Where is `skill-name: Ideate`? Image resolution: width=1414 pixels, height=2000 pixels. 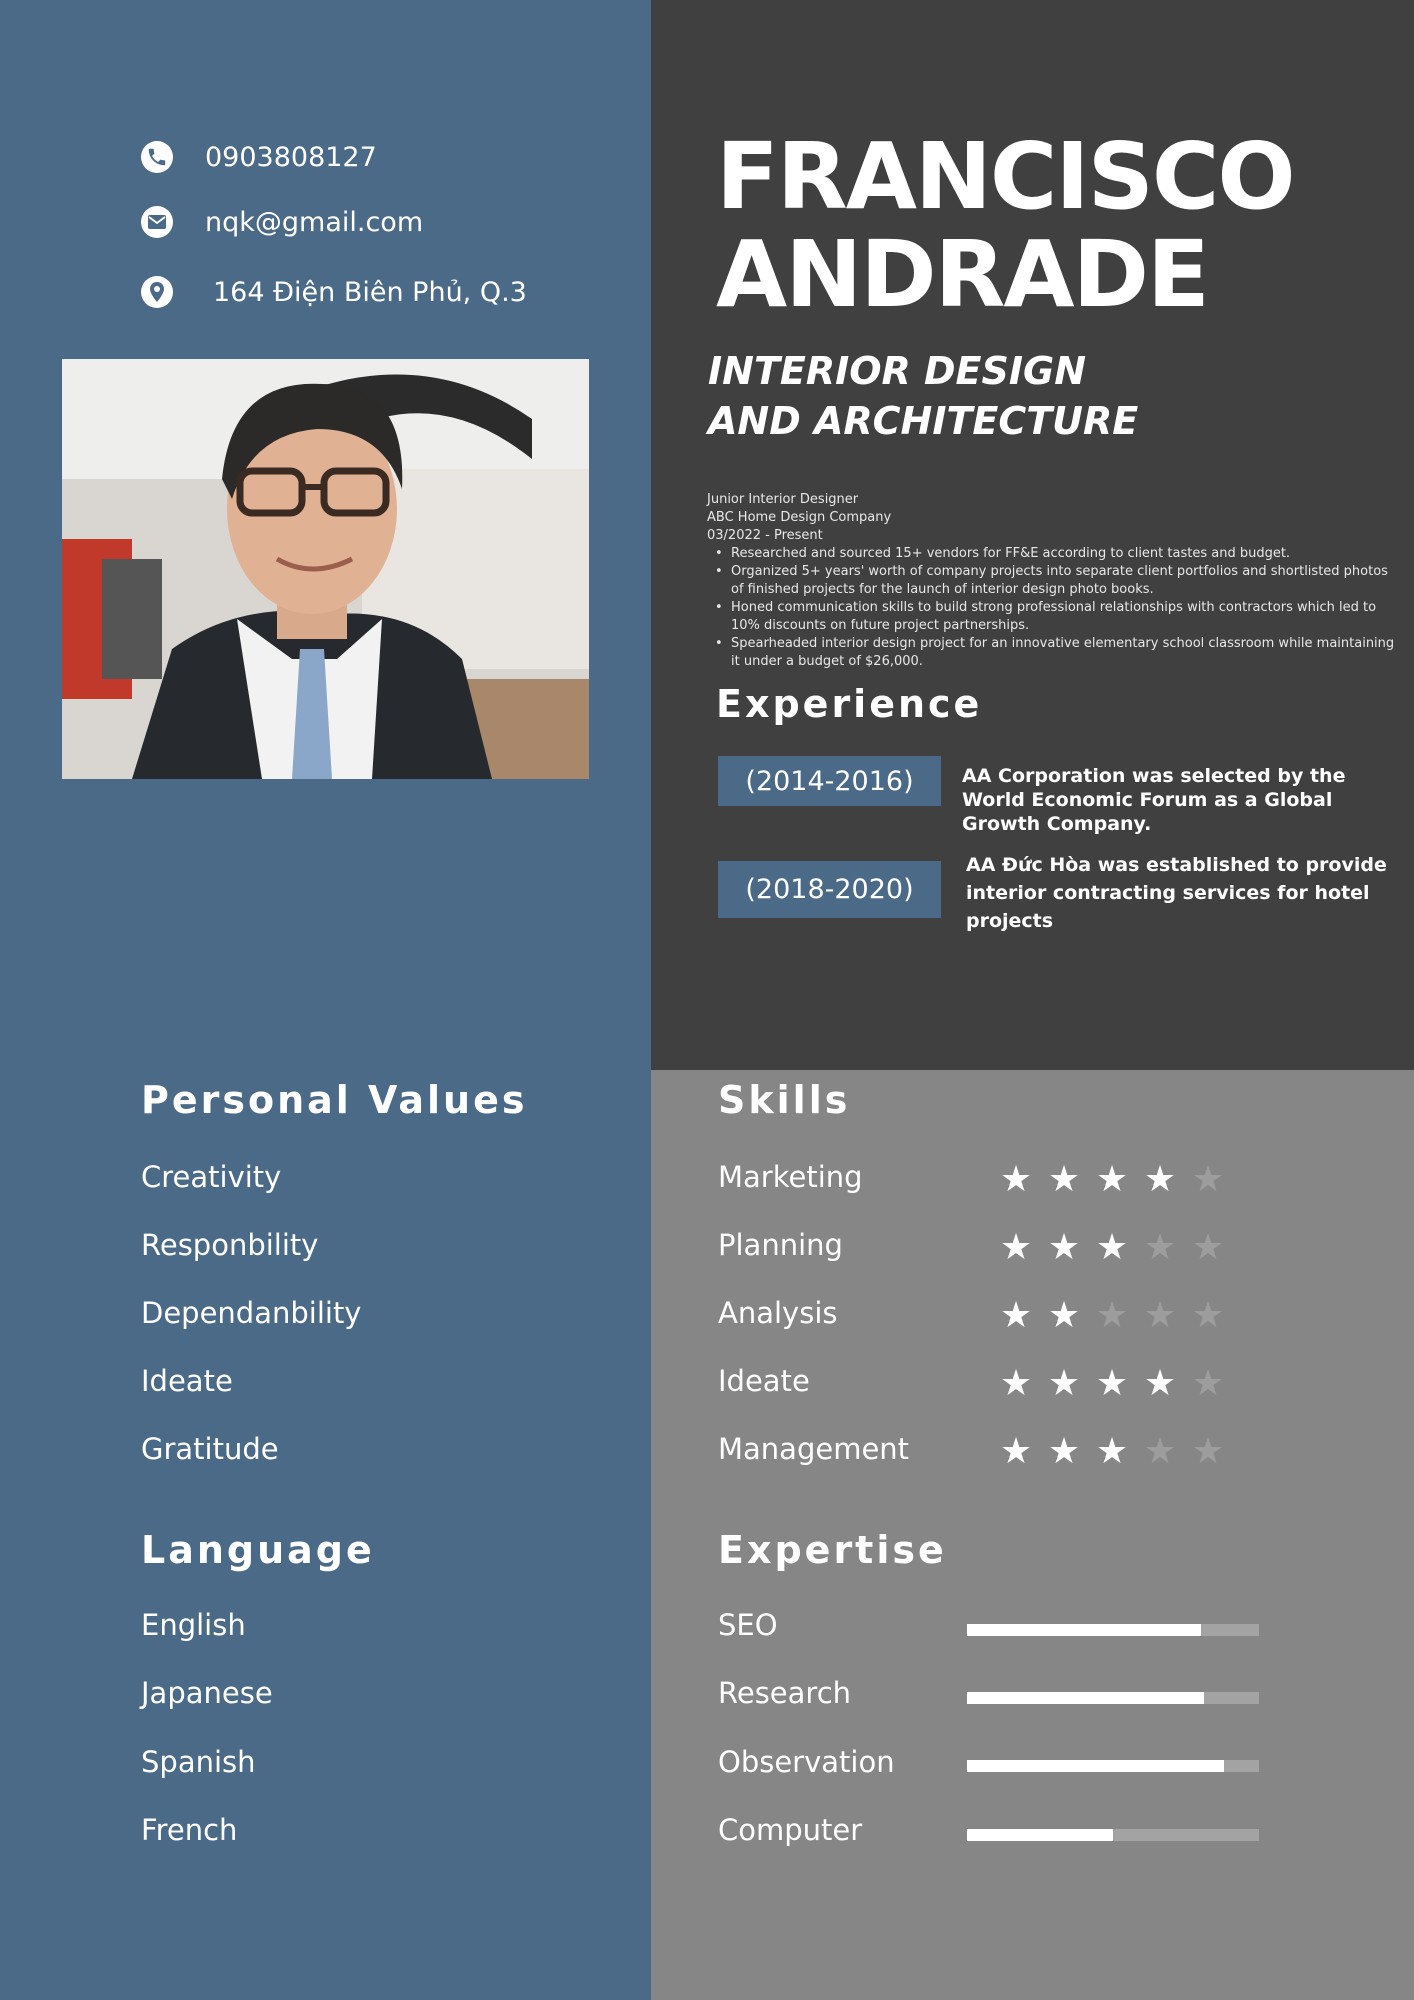 skill-name: Ideate is located at coordinates (764, 1381).